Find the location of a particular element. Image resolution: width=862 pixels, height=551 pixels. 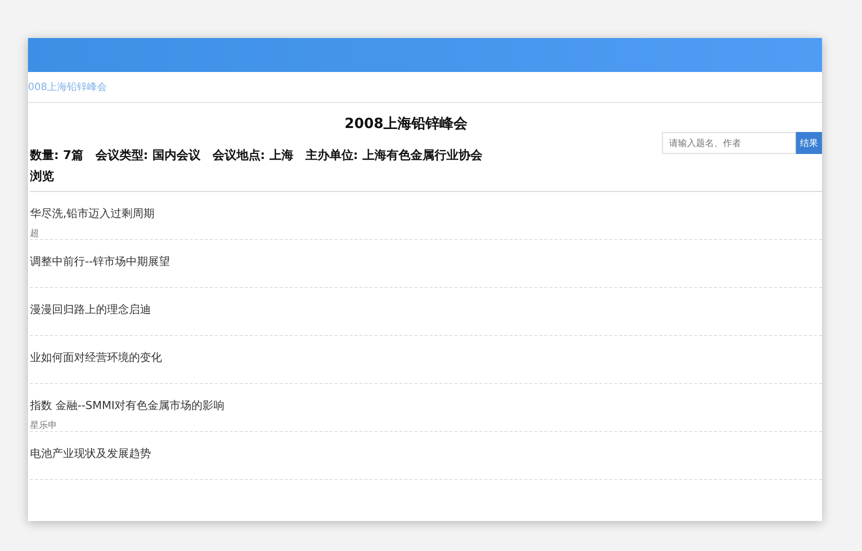

article-title: 电池产业现状及发展趋势 is located at coordinates (426, 453).